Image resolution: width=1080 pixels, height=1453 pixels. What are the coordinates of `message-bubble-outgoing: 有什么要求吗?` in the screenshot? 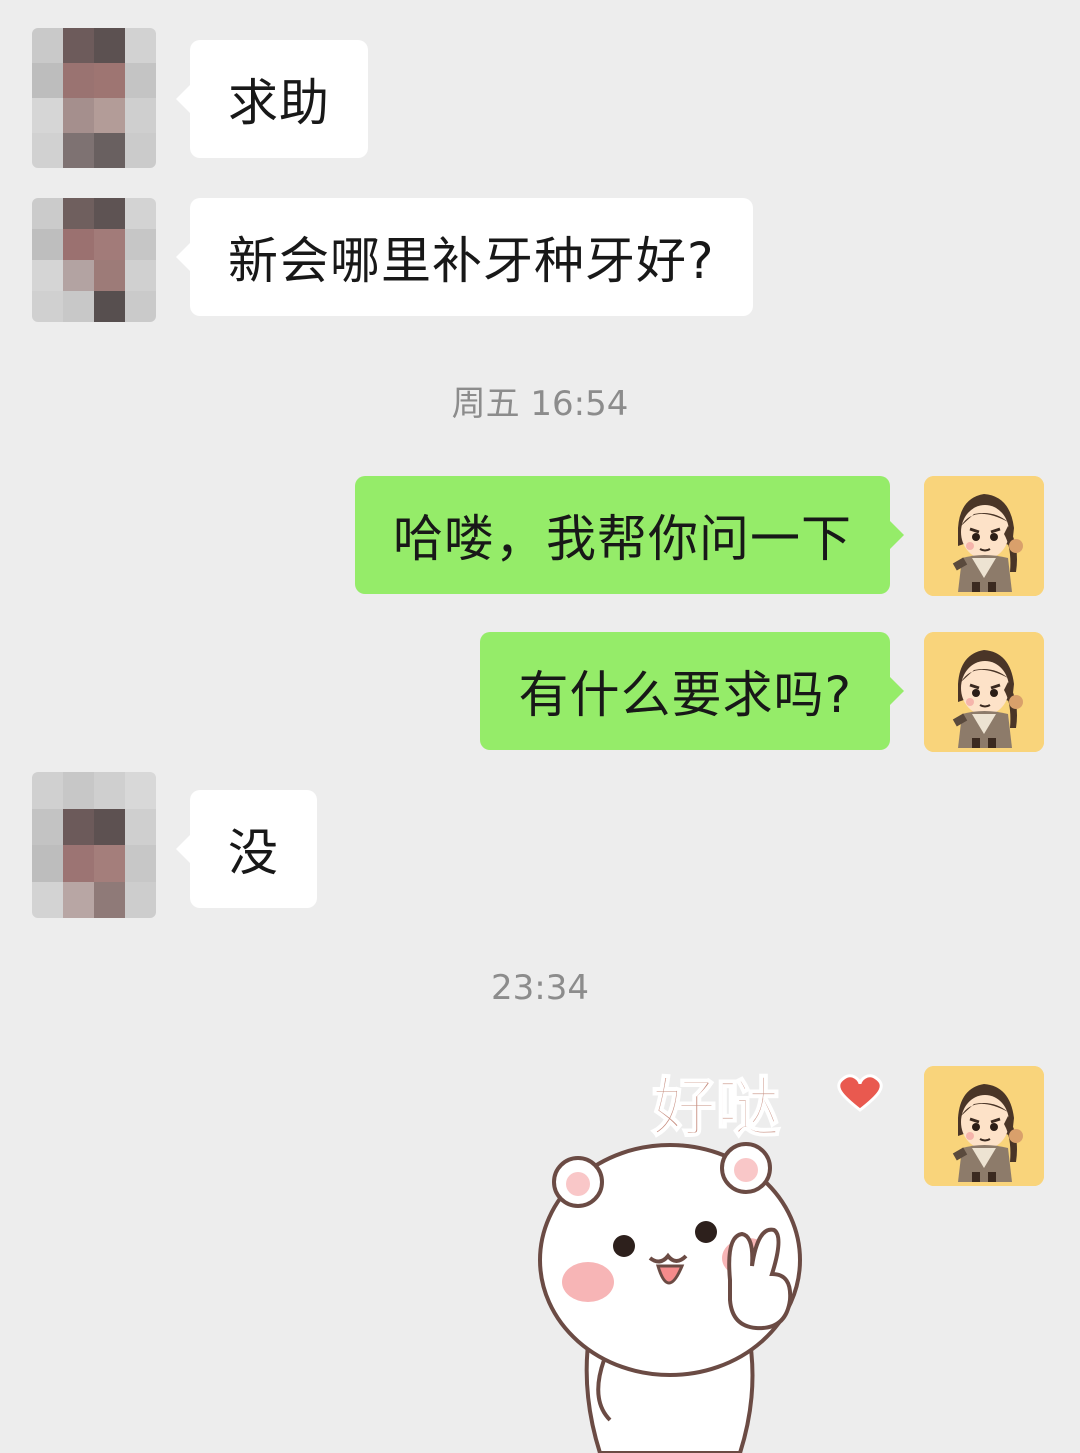 It's located at (692, 691).